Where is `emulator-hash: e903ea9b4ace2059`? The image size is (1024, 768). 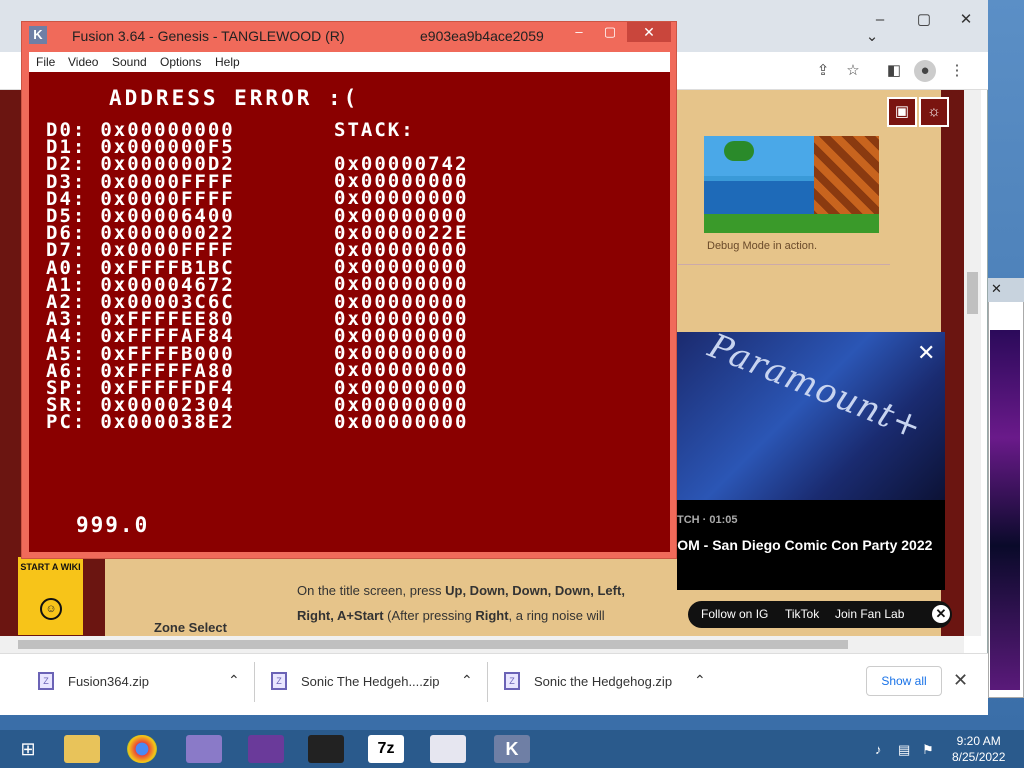
emulator-hash: e903ea9b4ace2059 is located at coordinates (482, 36).